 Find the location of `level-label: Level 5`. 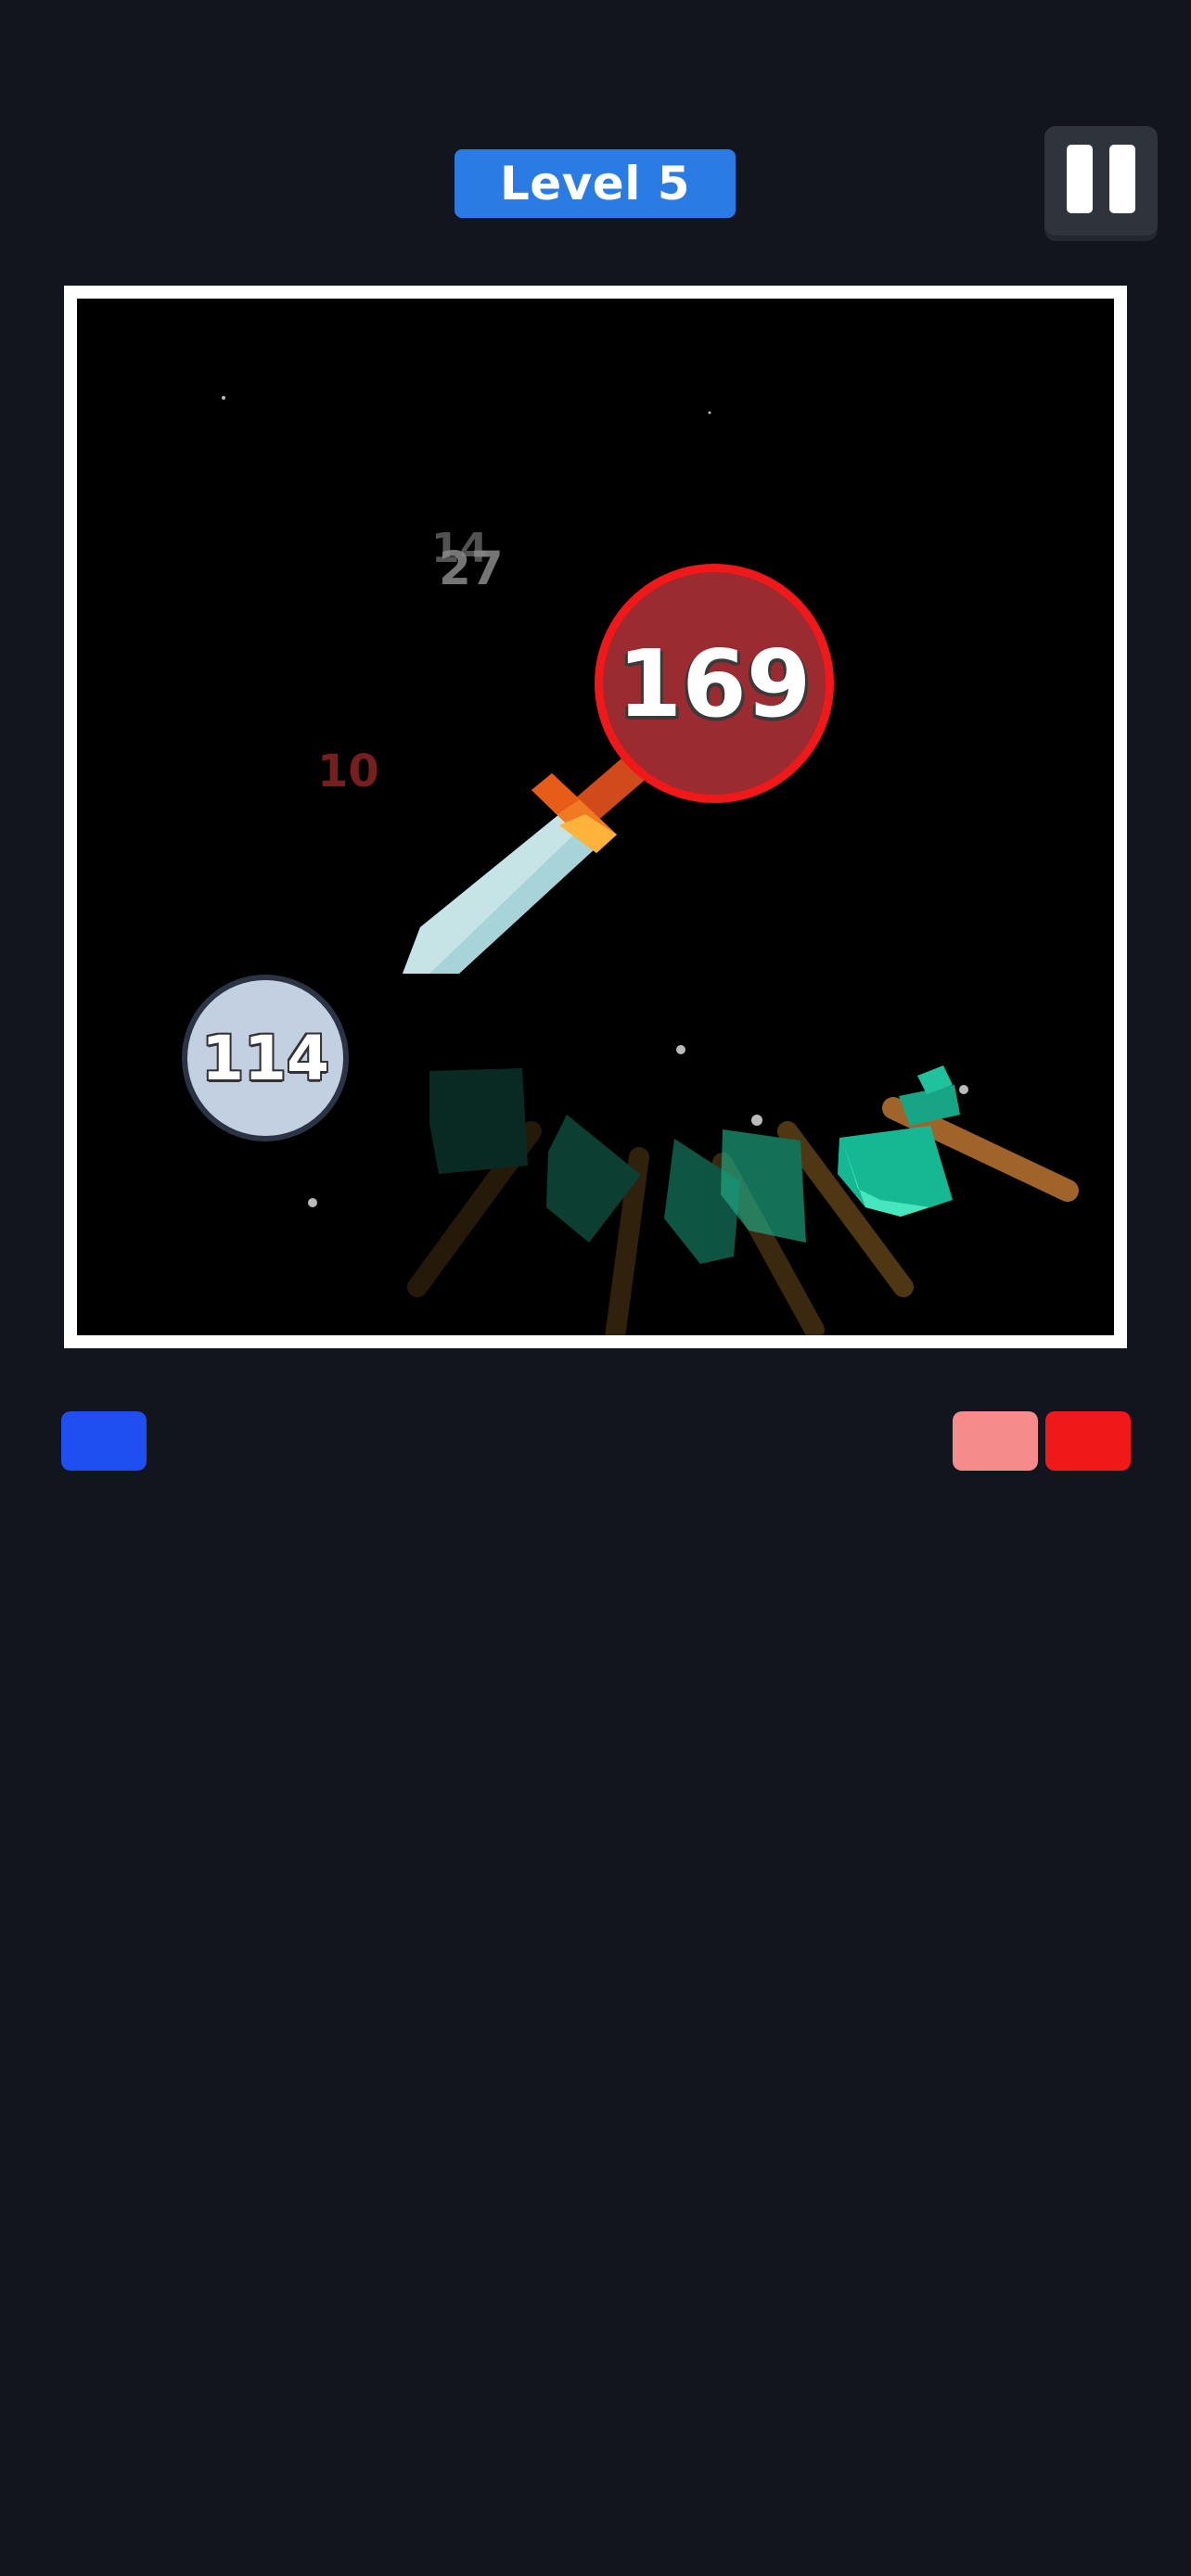

level-label: Level 5 is located at coordinates (595, 183).